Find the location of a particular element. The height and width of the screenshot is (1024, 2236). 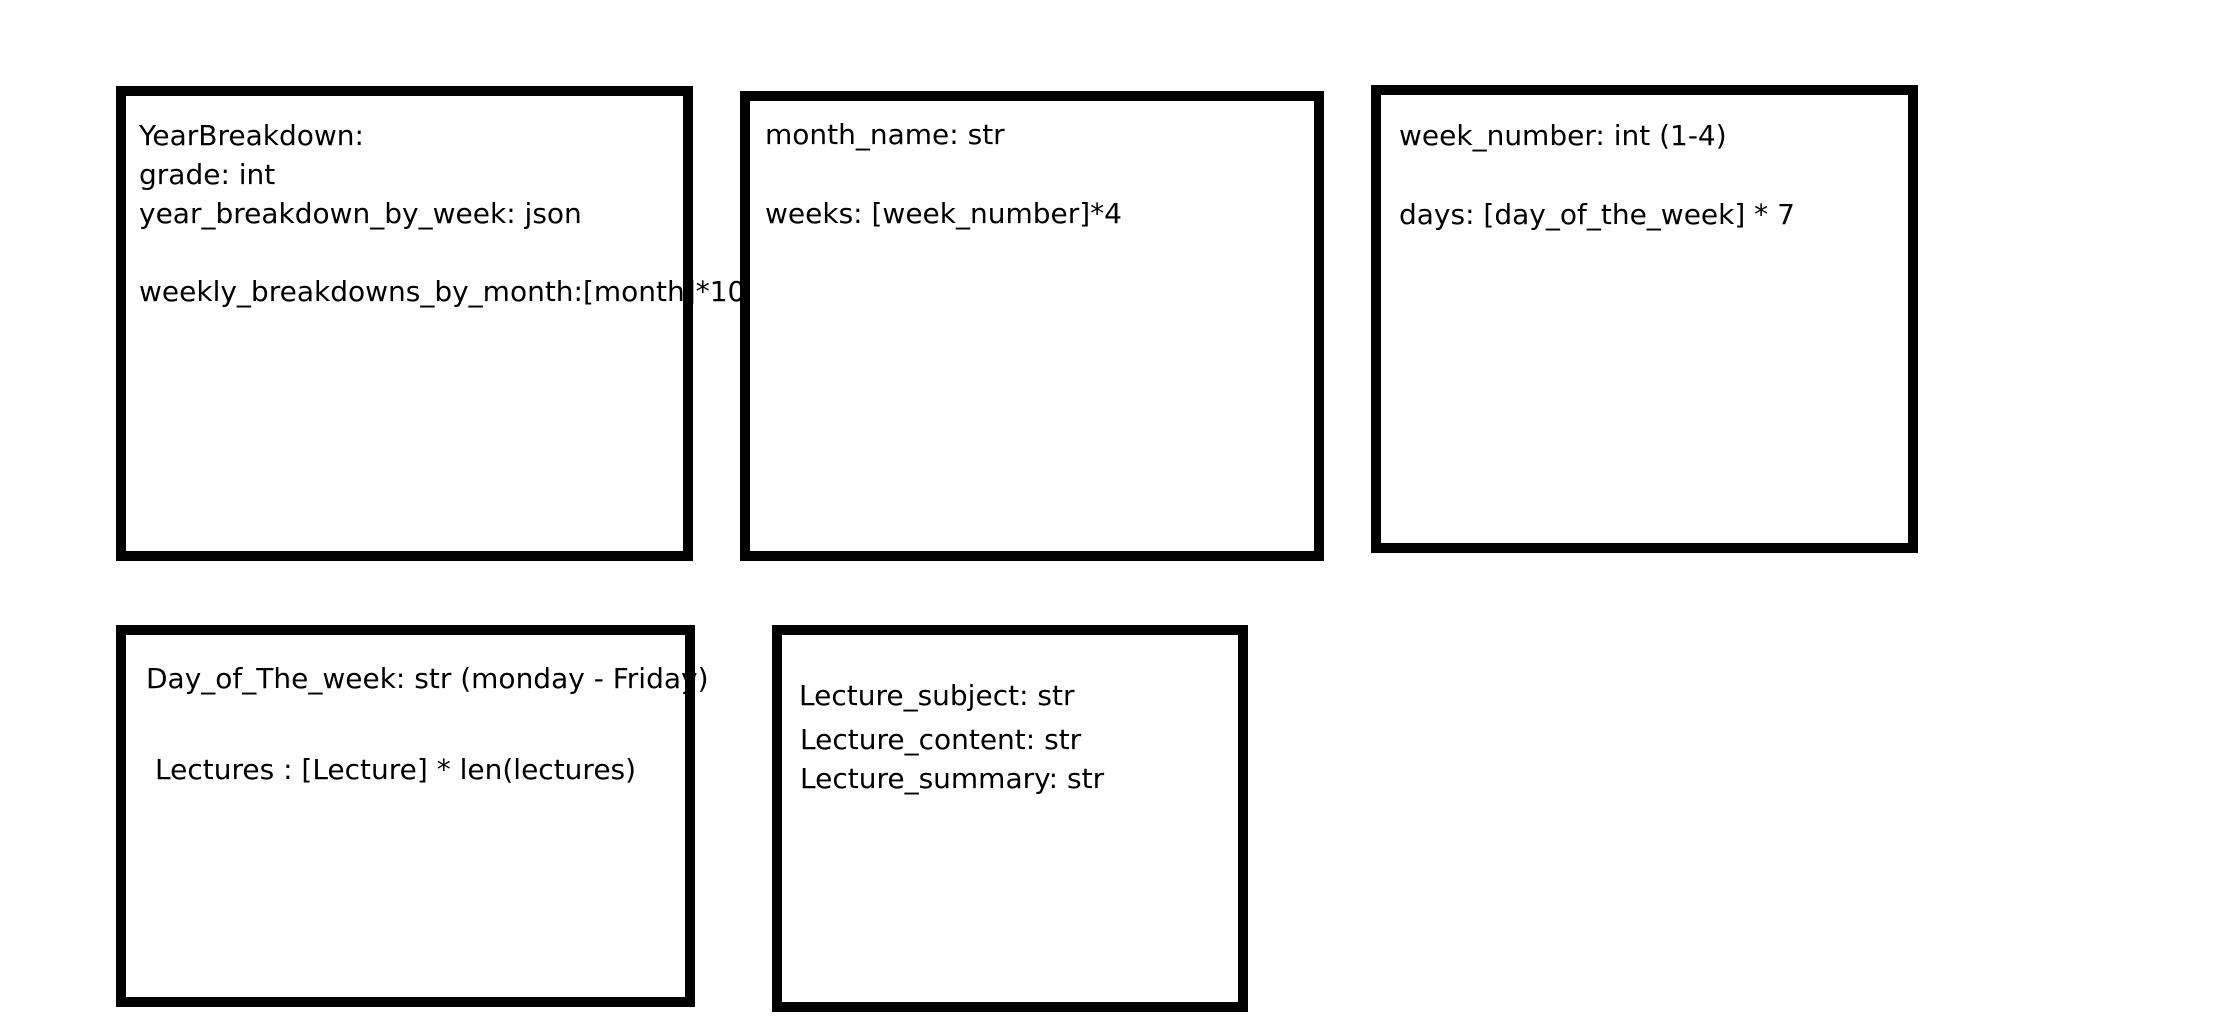

lecture-content-field: Lecture_content: str is located at coordinates (941, 739).